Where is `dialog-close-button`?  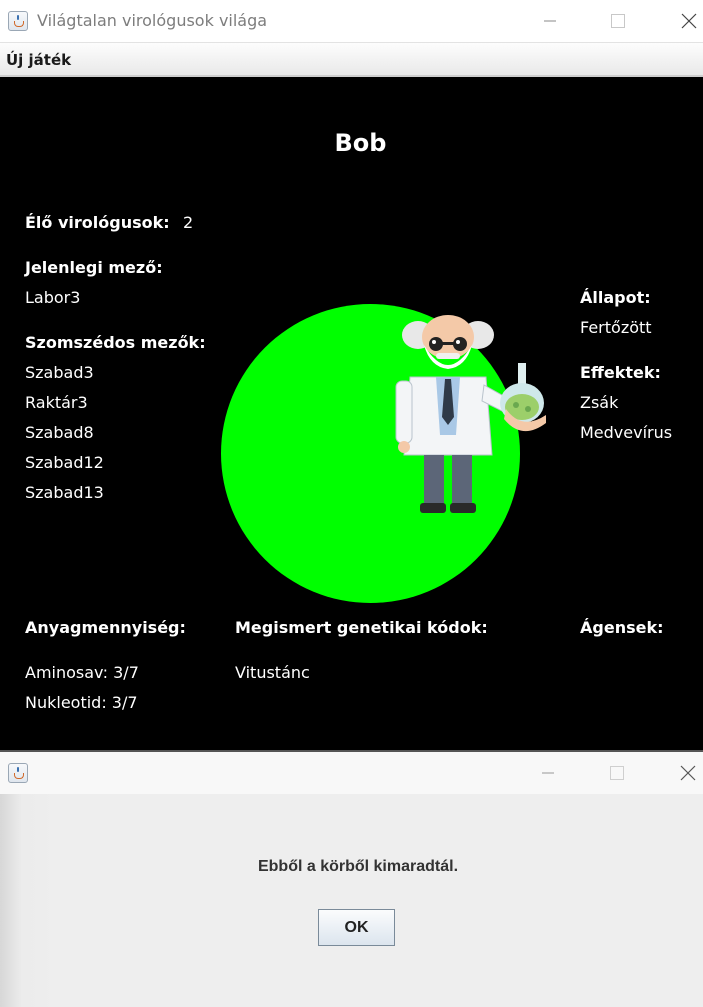 dialog-close-button is located at coordinates (684, 773).